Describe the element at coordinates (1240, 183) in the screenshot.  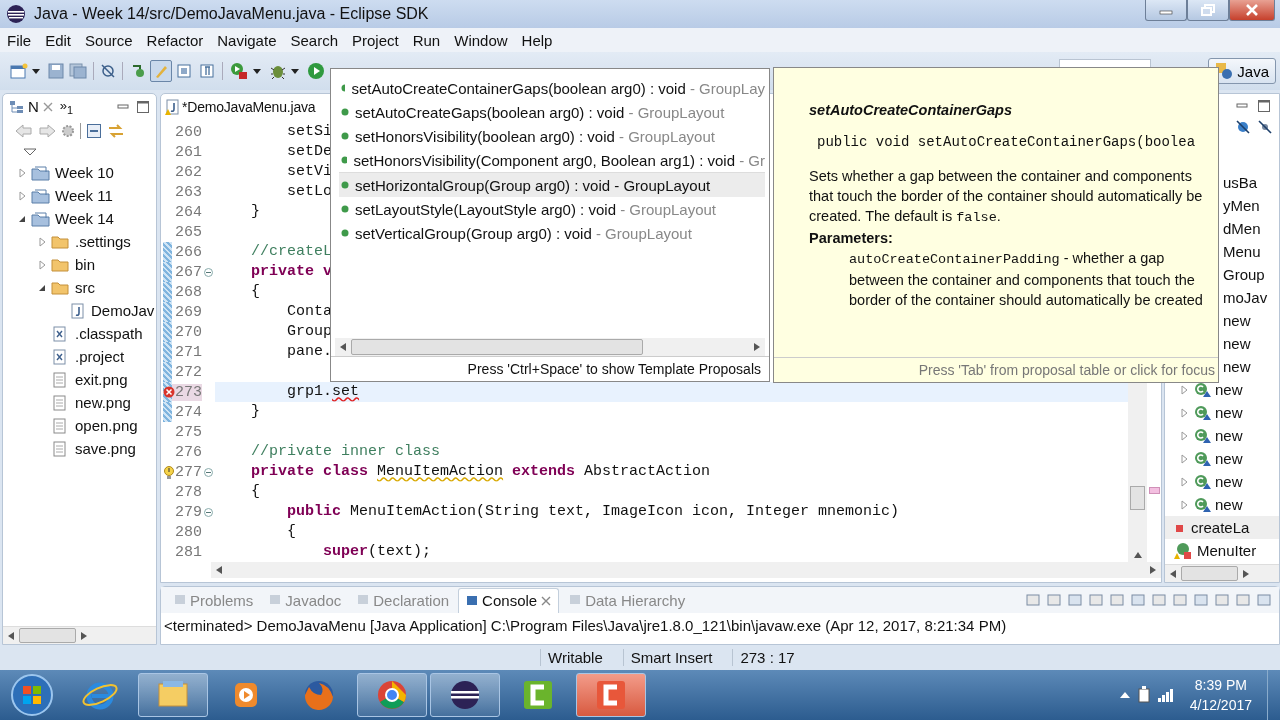
I see `outline-item: usBa` at that location.